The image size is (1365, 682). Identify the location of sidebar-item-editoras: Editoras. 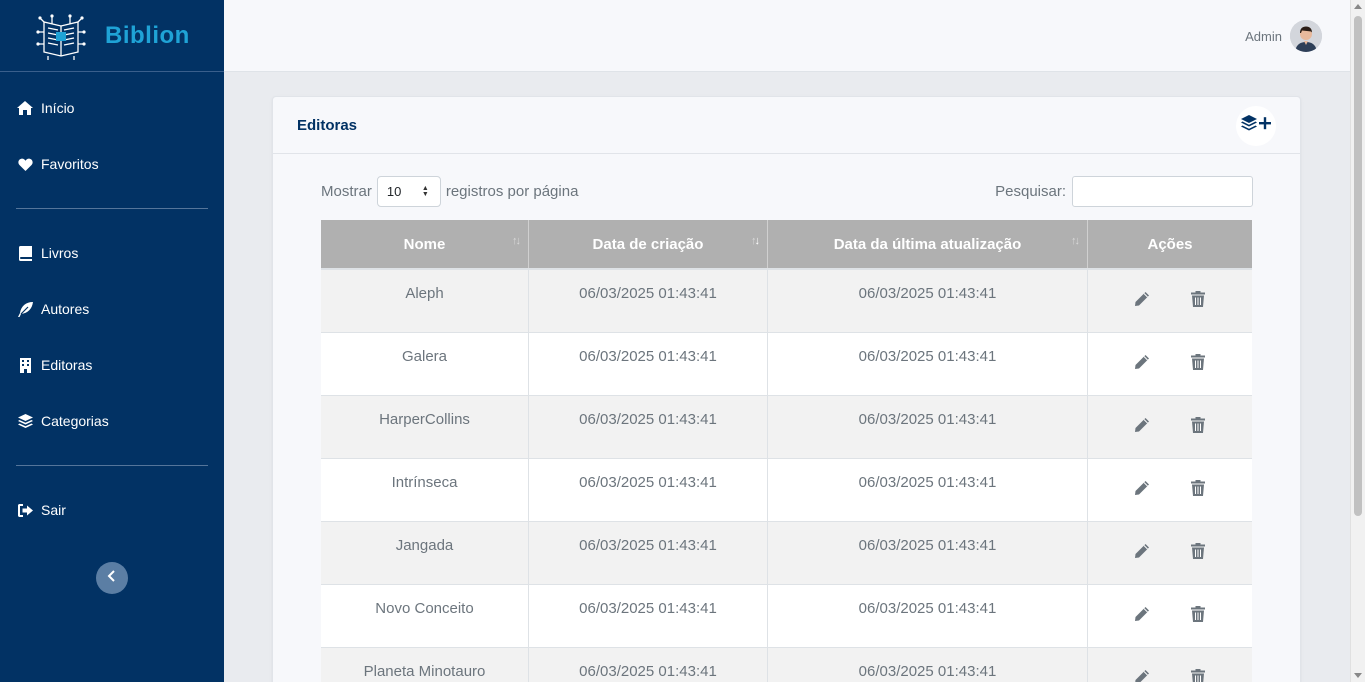
(112, 365).